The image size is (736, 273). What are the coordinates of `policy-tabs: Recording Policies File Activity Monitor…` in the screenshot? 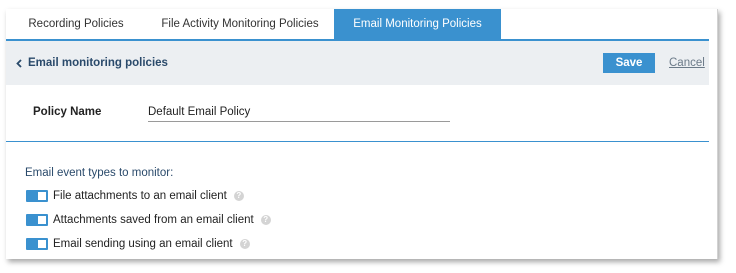 It's located at (357, 25).